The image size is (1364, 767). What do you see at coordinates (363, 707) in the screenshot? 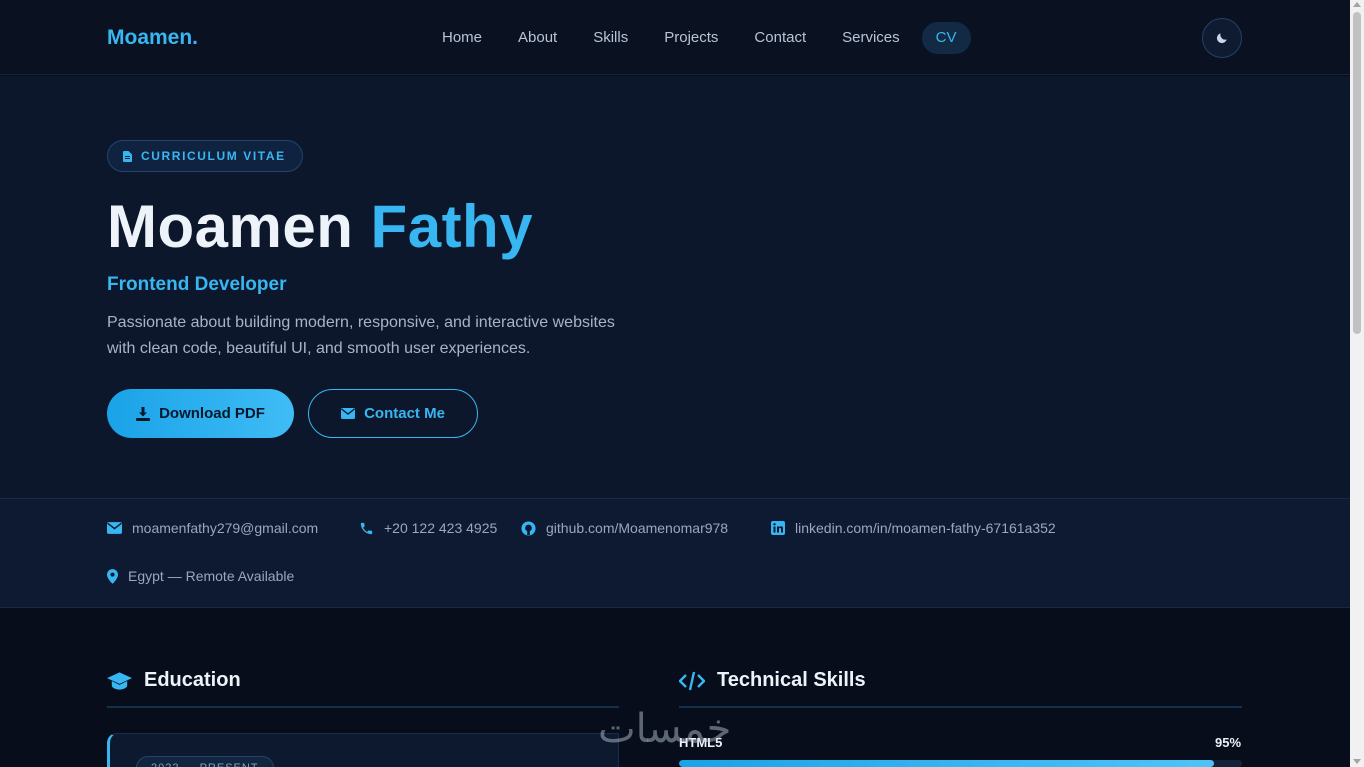
I see `education-divider` at bounding box center [363, 707].